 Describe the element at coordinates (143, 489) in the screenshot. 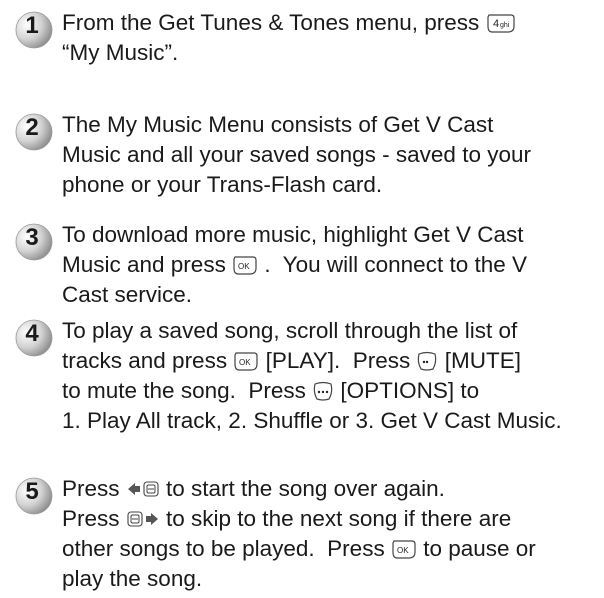

I see `nav-left-key-icon` at that location.